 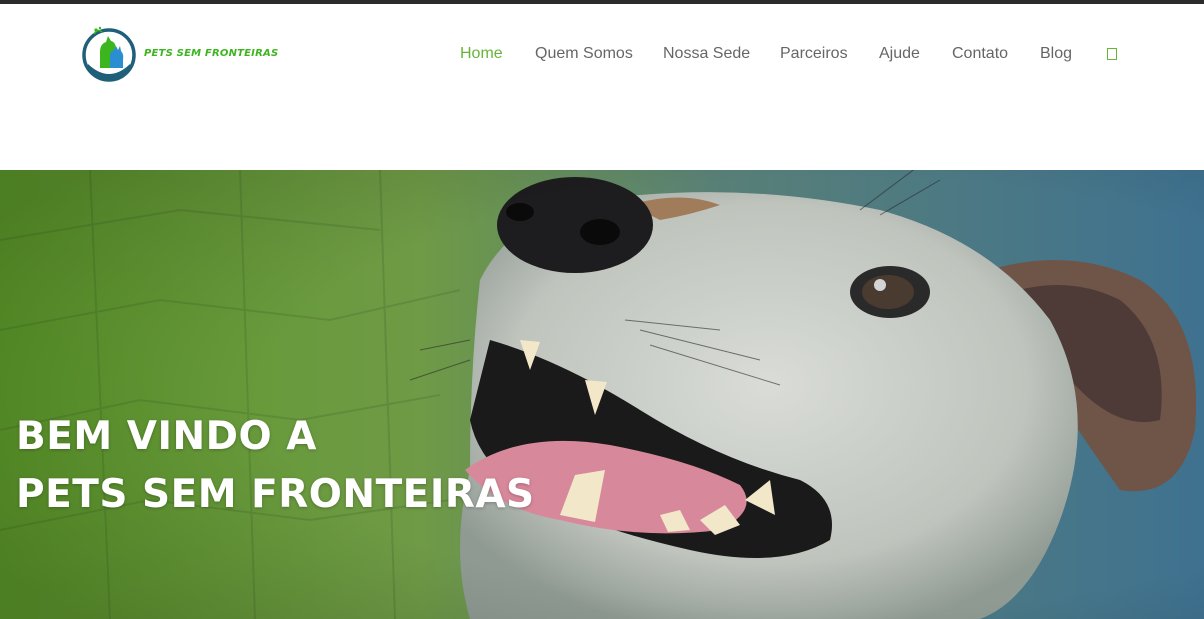 I want to click on nav-nossa-sede: Nossa Sede, so click(x=706, y=54).